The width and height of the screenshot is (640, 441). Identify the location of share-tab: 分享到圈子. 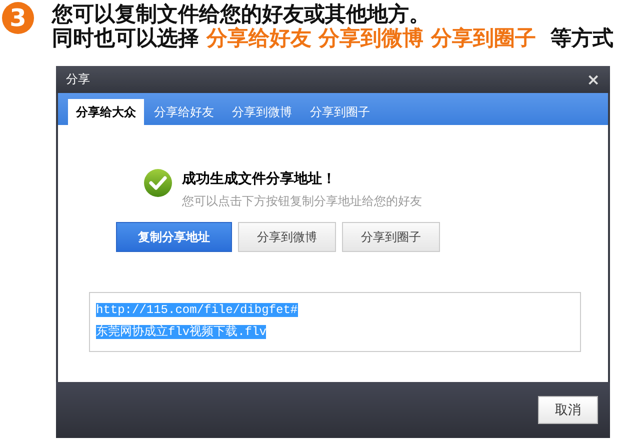
(340, 112).